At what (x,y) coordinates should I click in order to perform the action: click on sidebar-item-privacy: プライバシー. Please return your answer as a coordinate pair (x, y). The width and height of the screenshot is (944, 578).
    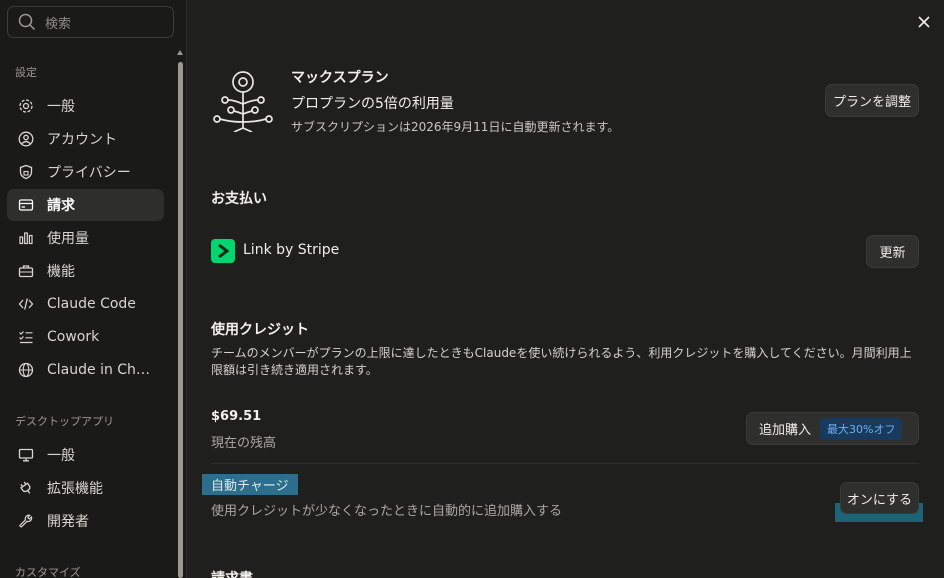
    Looking at the image, I should click on (85, 172).